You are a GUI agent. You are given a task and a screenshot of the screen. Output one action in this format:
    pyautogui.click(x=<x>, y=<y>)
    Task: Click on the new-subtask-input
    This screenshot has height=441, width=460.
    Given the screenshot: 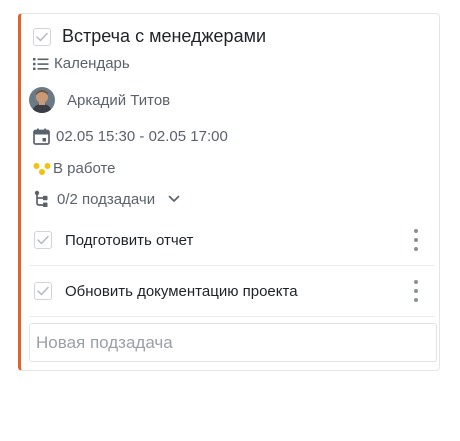 What is the action you would take?
    pyautogui.click(x=233, y=342)
    